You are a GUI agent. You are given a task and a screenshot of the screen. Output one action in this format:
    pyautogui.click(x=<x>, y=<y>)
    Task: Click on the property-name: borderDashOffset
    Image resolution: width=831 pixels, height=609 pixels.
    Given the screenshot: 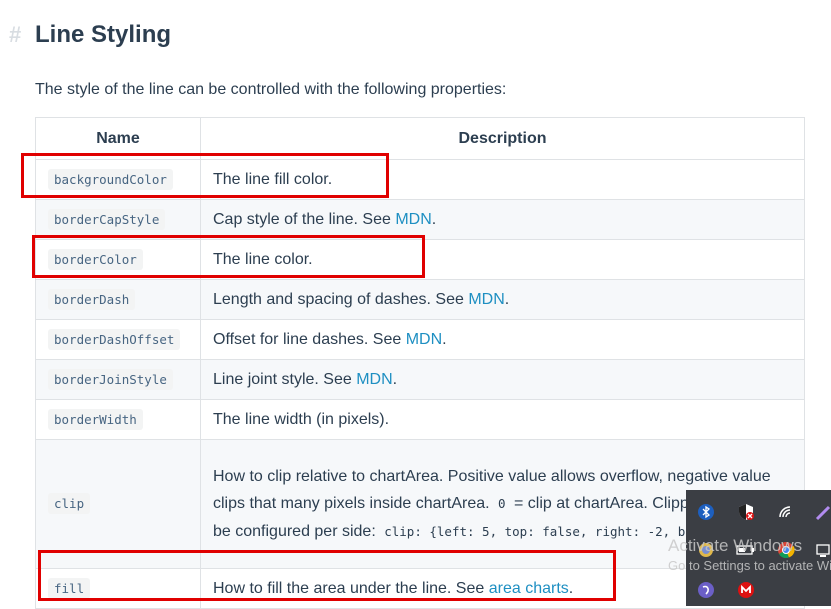 What is the action you would take?
    pyautogui.click(x=114, y=339)
    